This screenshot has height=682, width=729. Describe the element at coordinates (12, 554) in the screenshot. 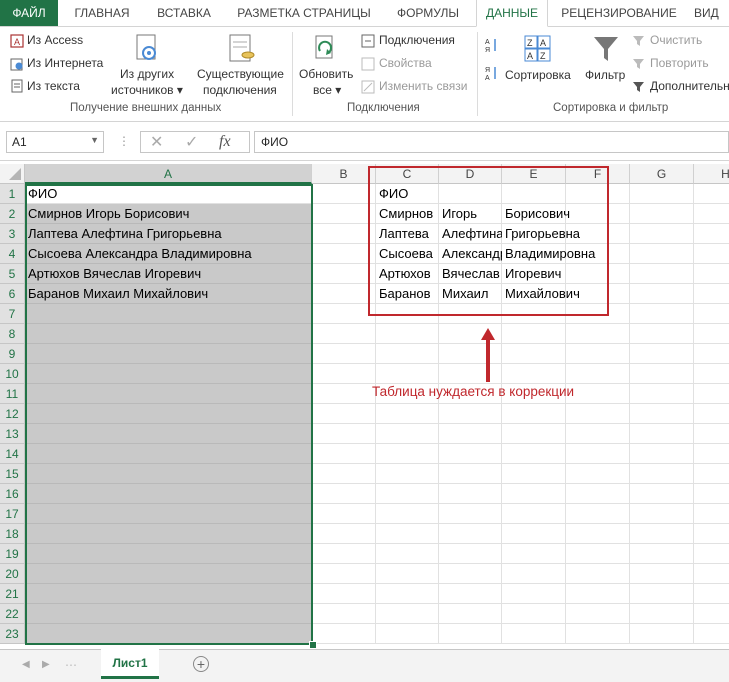

I see `row-header-19: 19` at that location.